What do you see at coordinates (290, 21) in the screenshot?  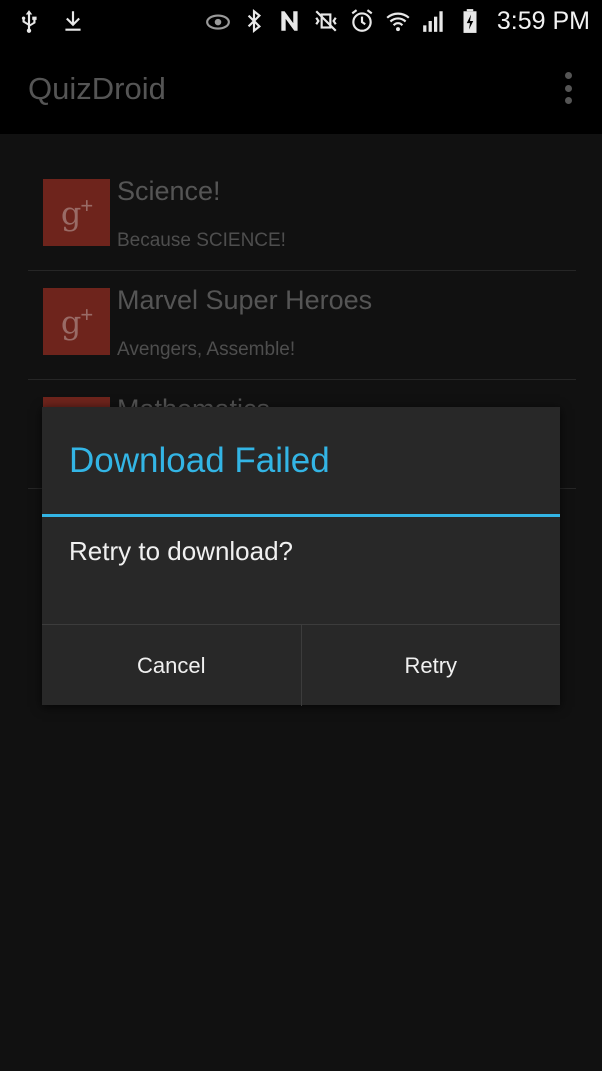 I see `nfc-icon` at bounding box center [290, 21].